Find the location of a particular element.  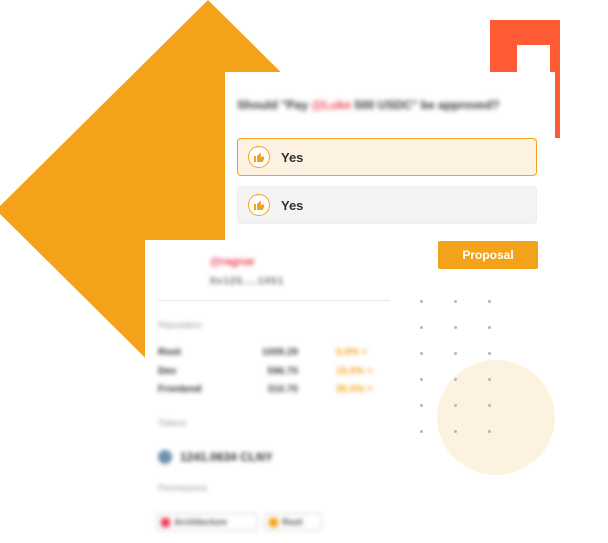

reputation-domain: Root is located at coordinates (169, 352).